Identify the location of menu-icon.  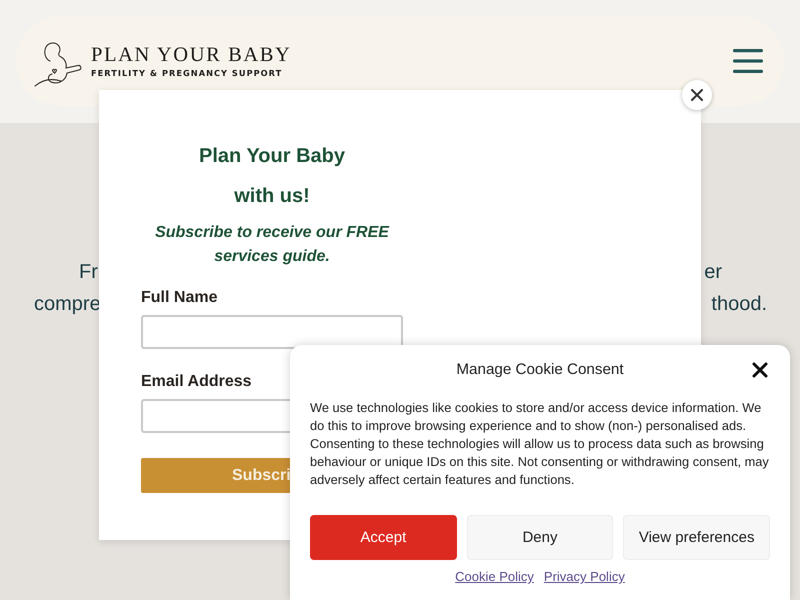
(748, 61).